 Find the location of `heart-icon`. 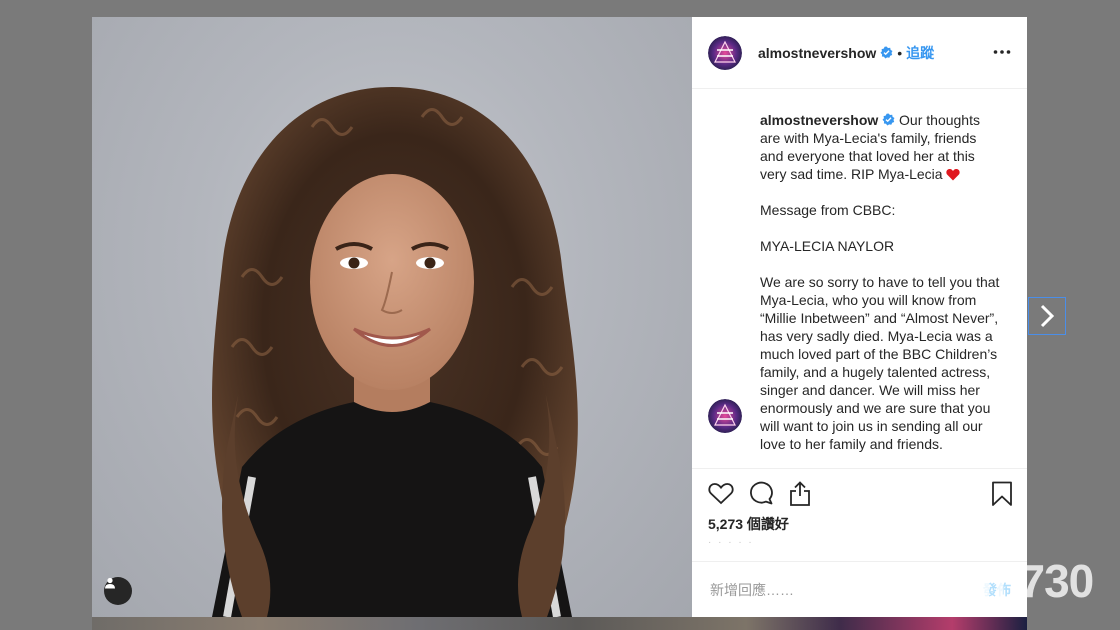

heart-icon is located at coordinates (721, 493).